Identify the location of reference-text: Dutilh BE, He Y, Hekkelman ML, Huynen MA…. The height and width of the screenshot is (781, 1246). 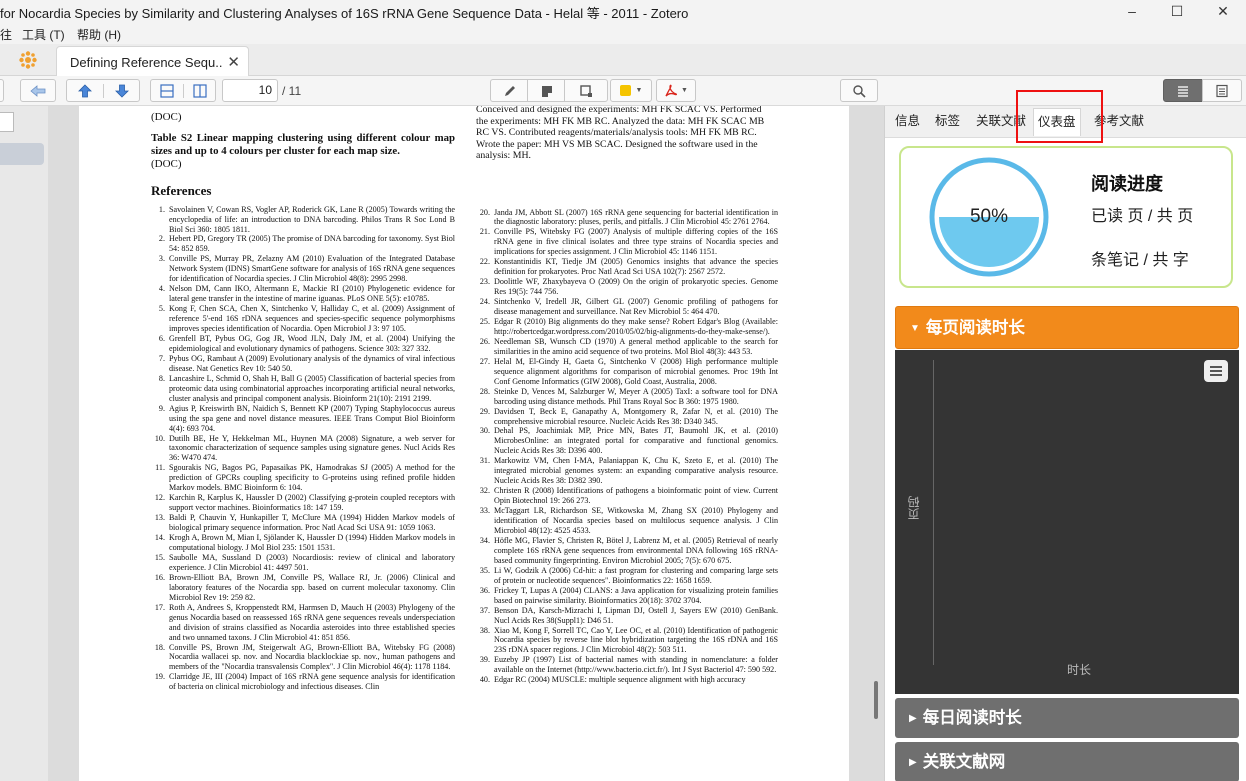
(312, 448).